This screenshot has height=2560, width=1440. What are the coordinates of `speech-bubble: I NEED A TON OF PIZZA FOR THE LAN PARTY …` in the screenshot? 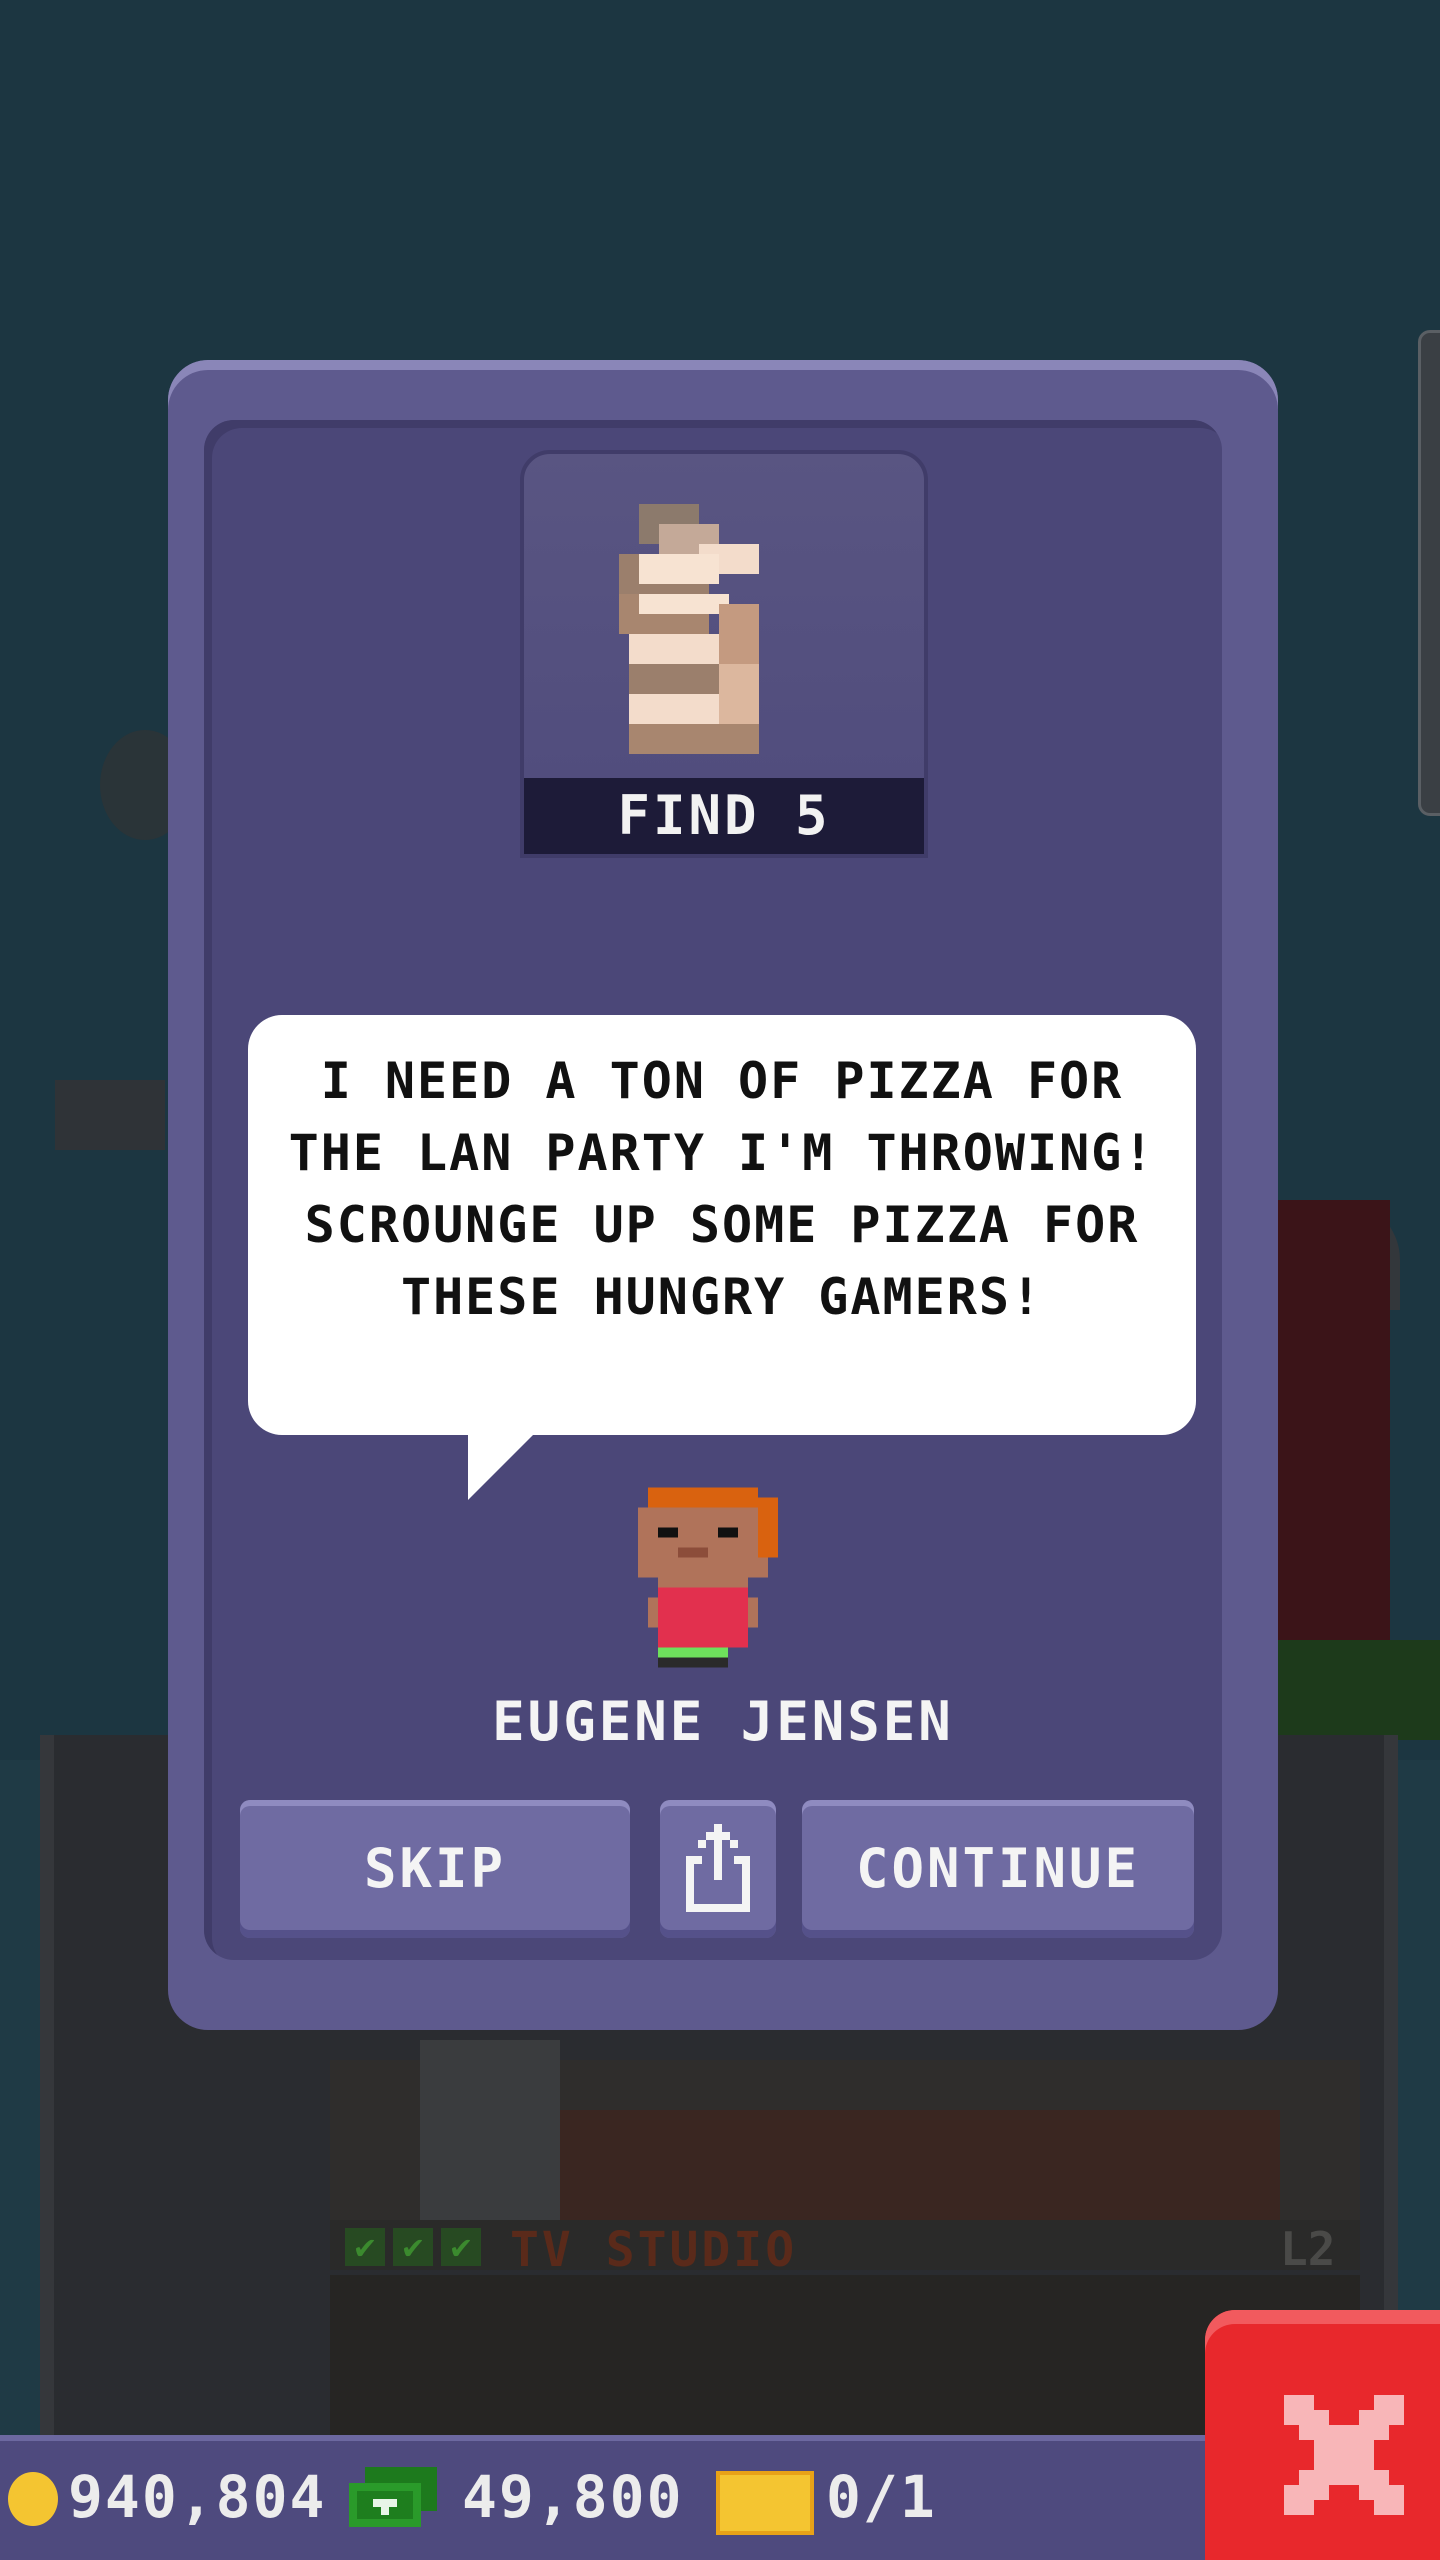 It's located at (722, 1225).